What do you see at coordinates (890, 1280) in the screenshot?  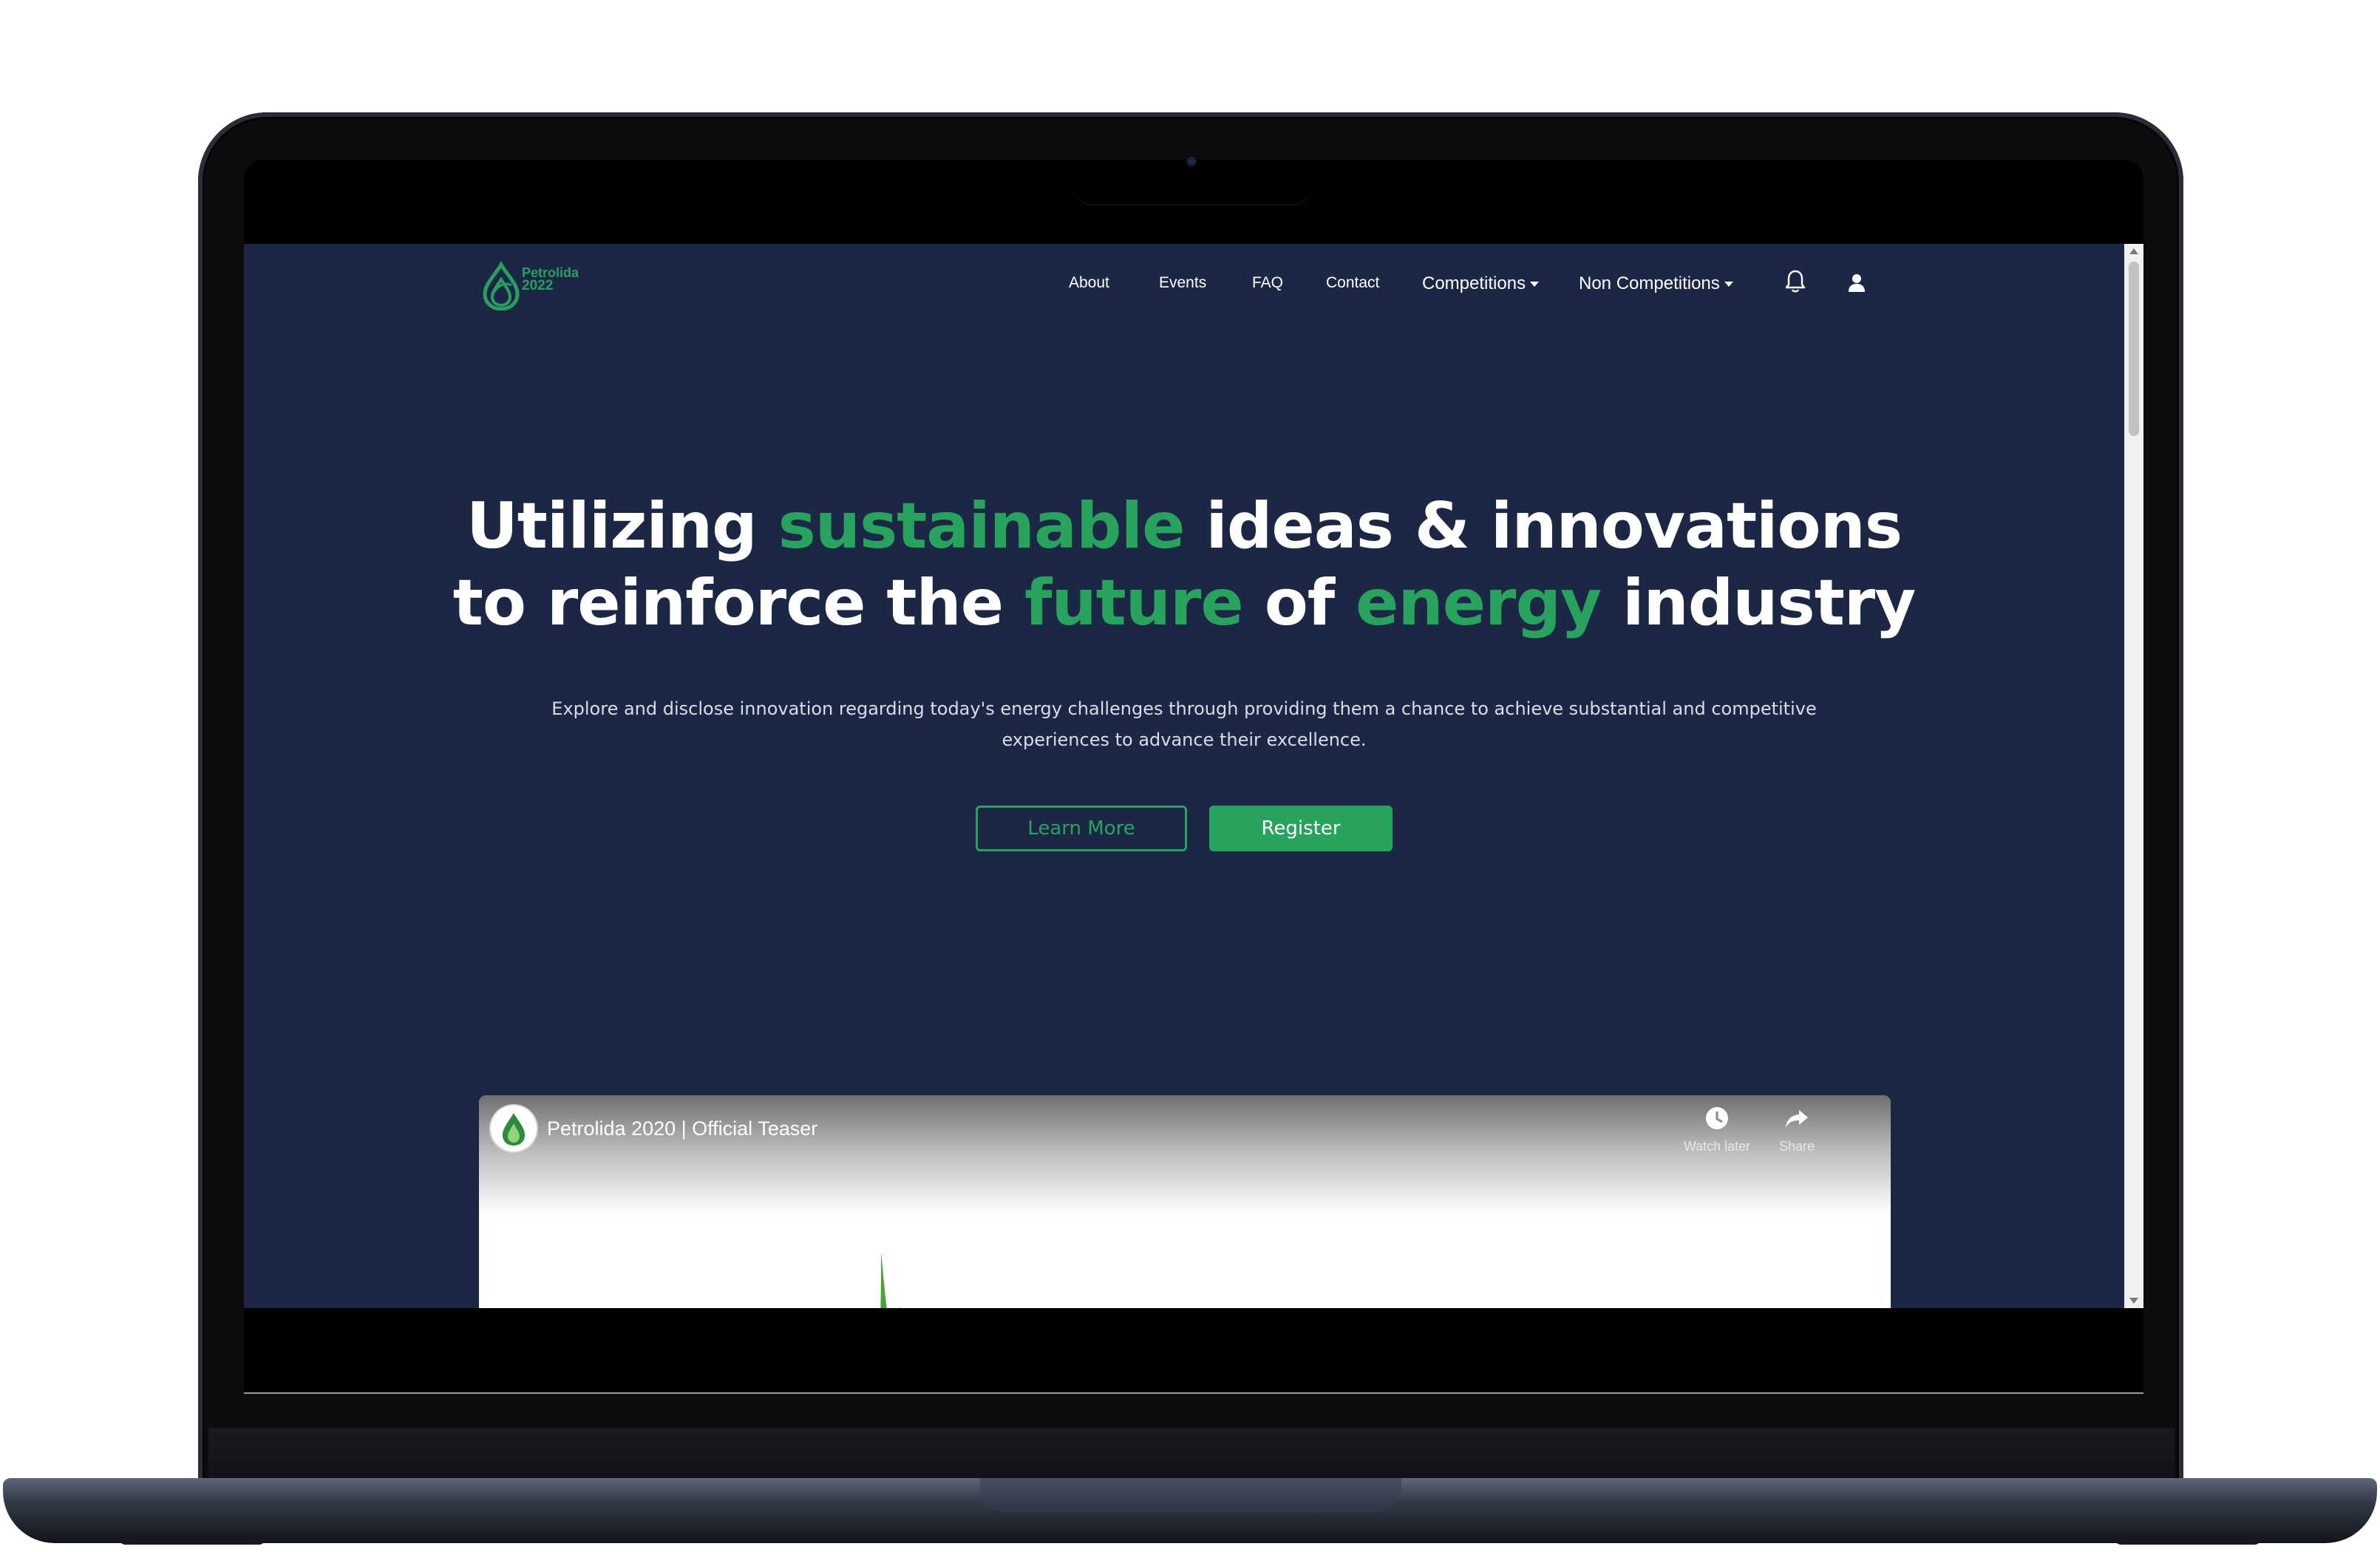 I see `leaf-icon` at bounding box center [890, 1280].